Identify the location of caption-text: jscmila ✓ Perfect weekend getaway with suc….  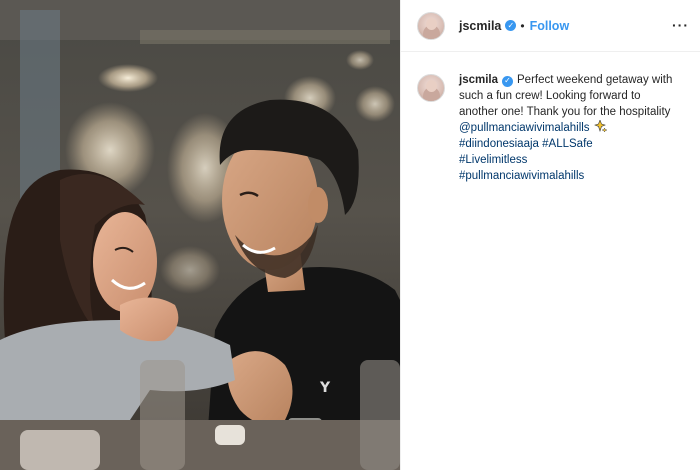
(569, 128).